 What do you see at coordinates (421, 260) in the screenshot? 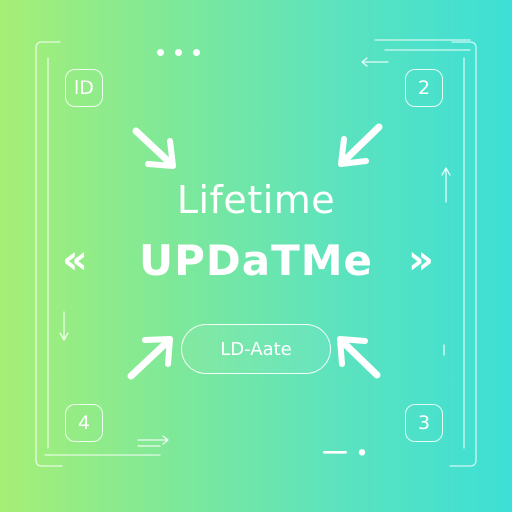
I see `double-chevron-right-icon: »` at bounding box center [421, 260].